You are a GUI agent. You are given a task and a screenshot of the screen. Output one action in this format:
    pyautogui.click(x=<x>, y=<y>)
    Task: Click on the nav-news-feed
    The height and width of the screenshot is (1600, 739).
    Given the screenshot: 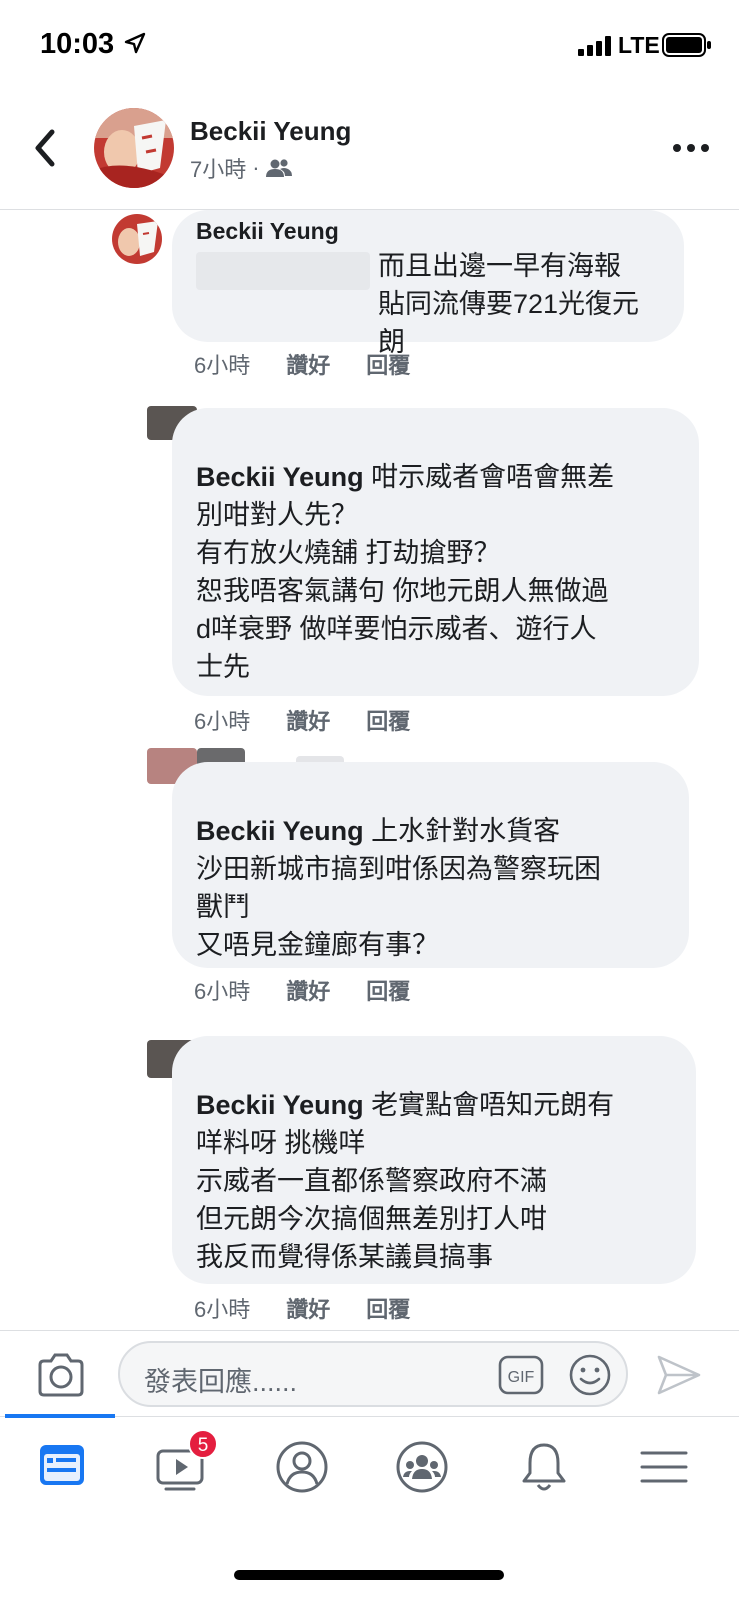 What is the action you would take?
    pyautogui.click(x=64, y=1467)
    